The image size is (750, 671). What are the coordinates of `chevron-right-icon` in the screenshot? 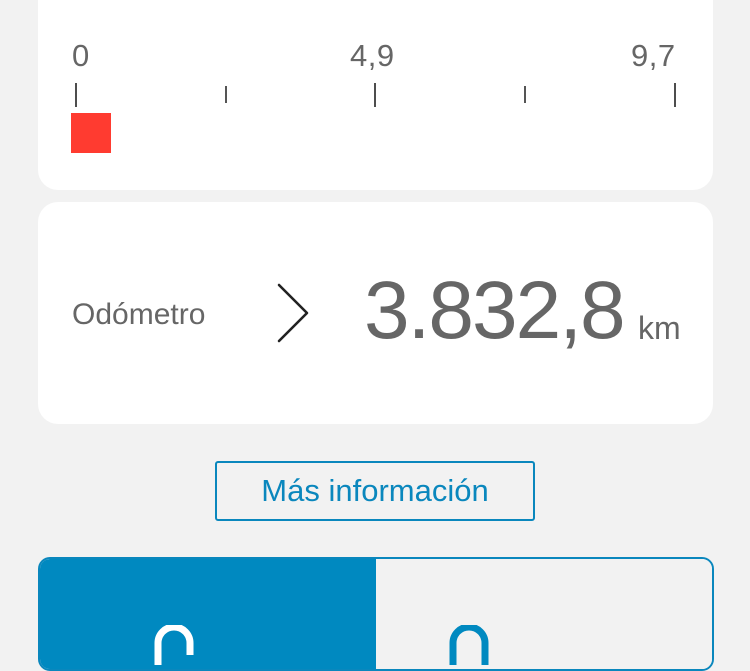 It's located at (294, 315).